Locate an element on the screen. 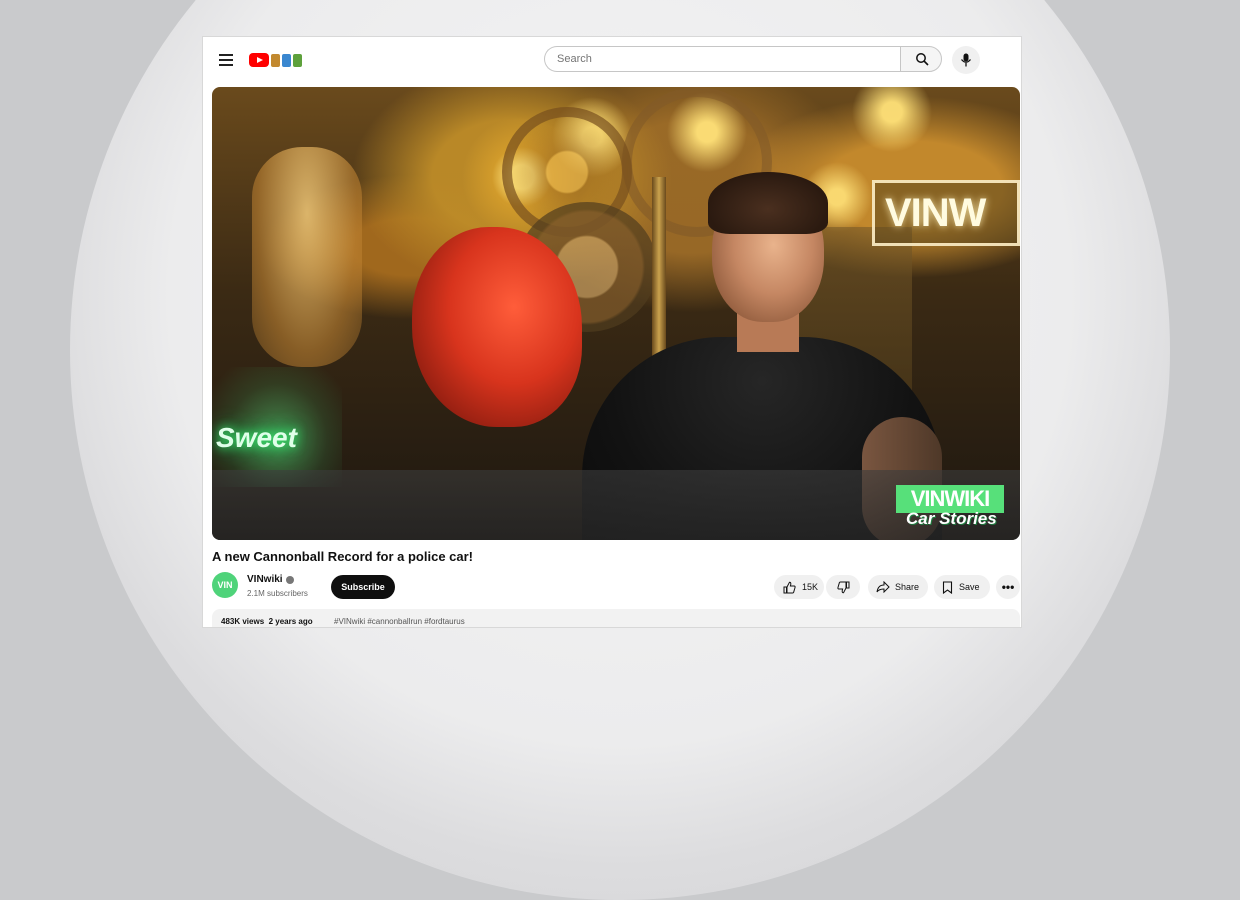  youtube-logo is located at coordinates (275, 60).